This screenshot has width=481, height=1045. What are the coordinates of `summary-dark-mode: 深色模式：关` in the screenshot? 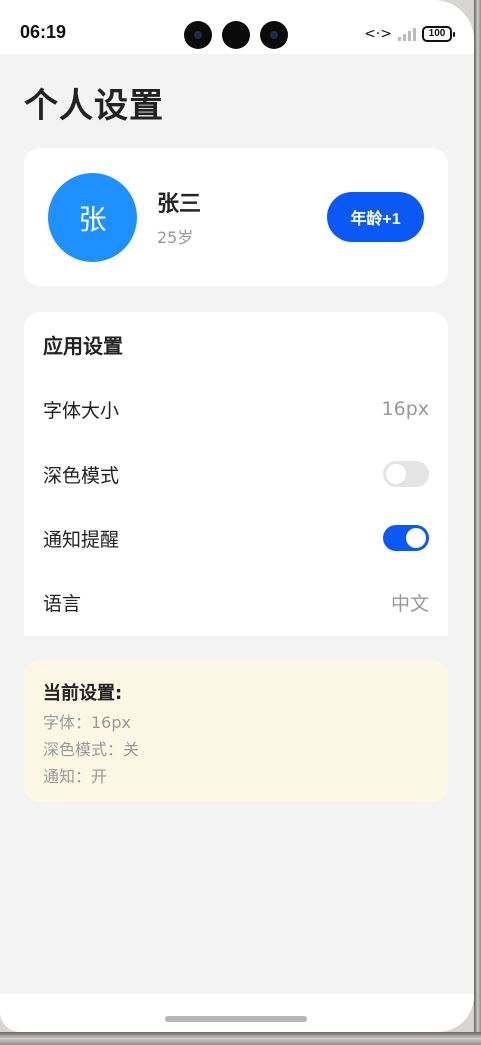 It's located at (91, 749).